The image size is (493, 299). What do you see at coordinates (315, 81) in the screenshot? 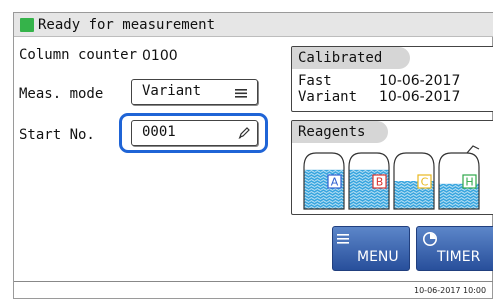
I see `calibrated-row-name: Fast` at bounding box center [315, 81].